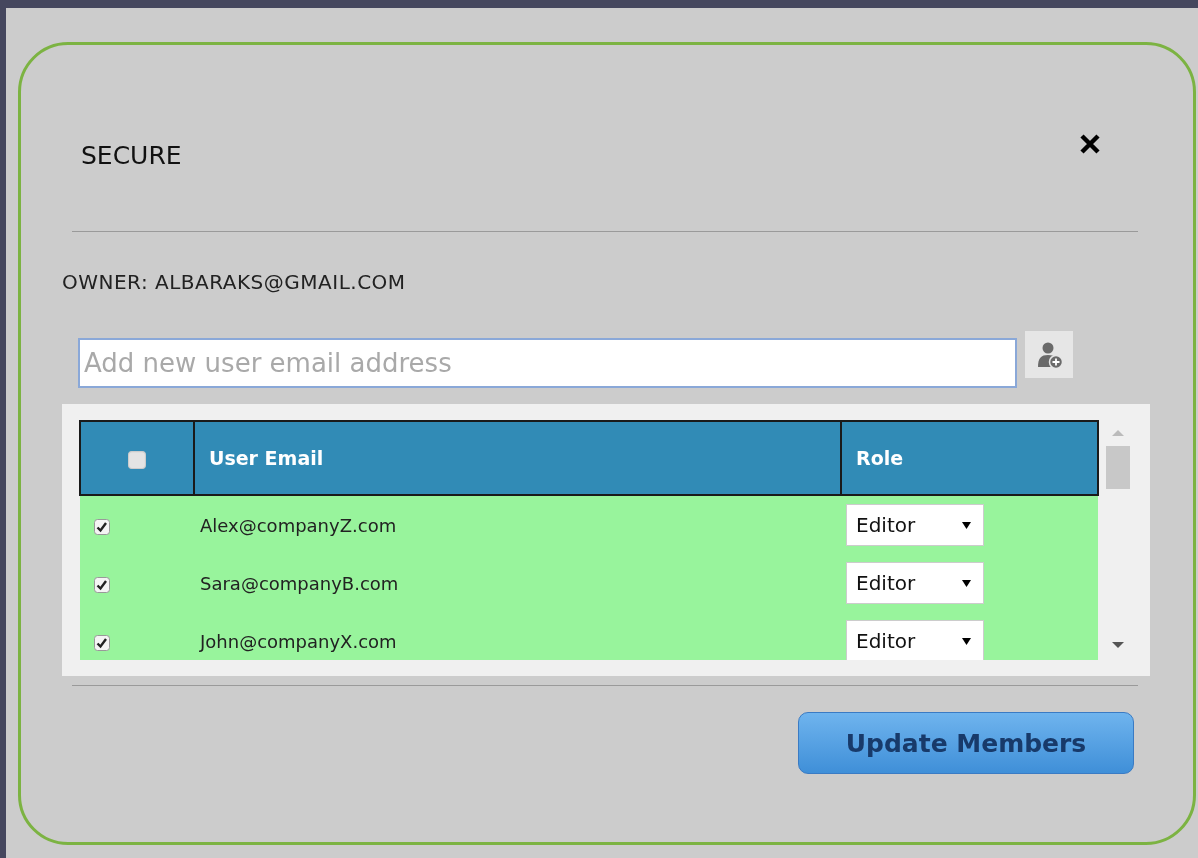 This screenshot has width=1198, height=858. I want to click on column-header: Role, so click(969, 458).